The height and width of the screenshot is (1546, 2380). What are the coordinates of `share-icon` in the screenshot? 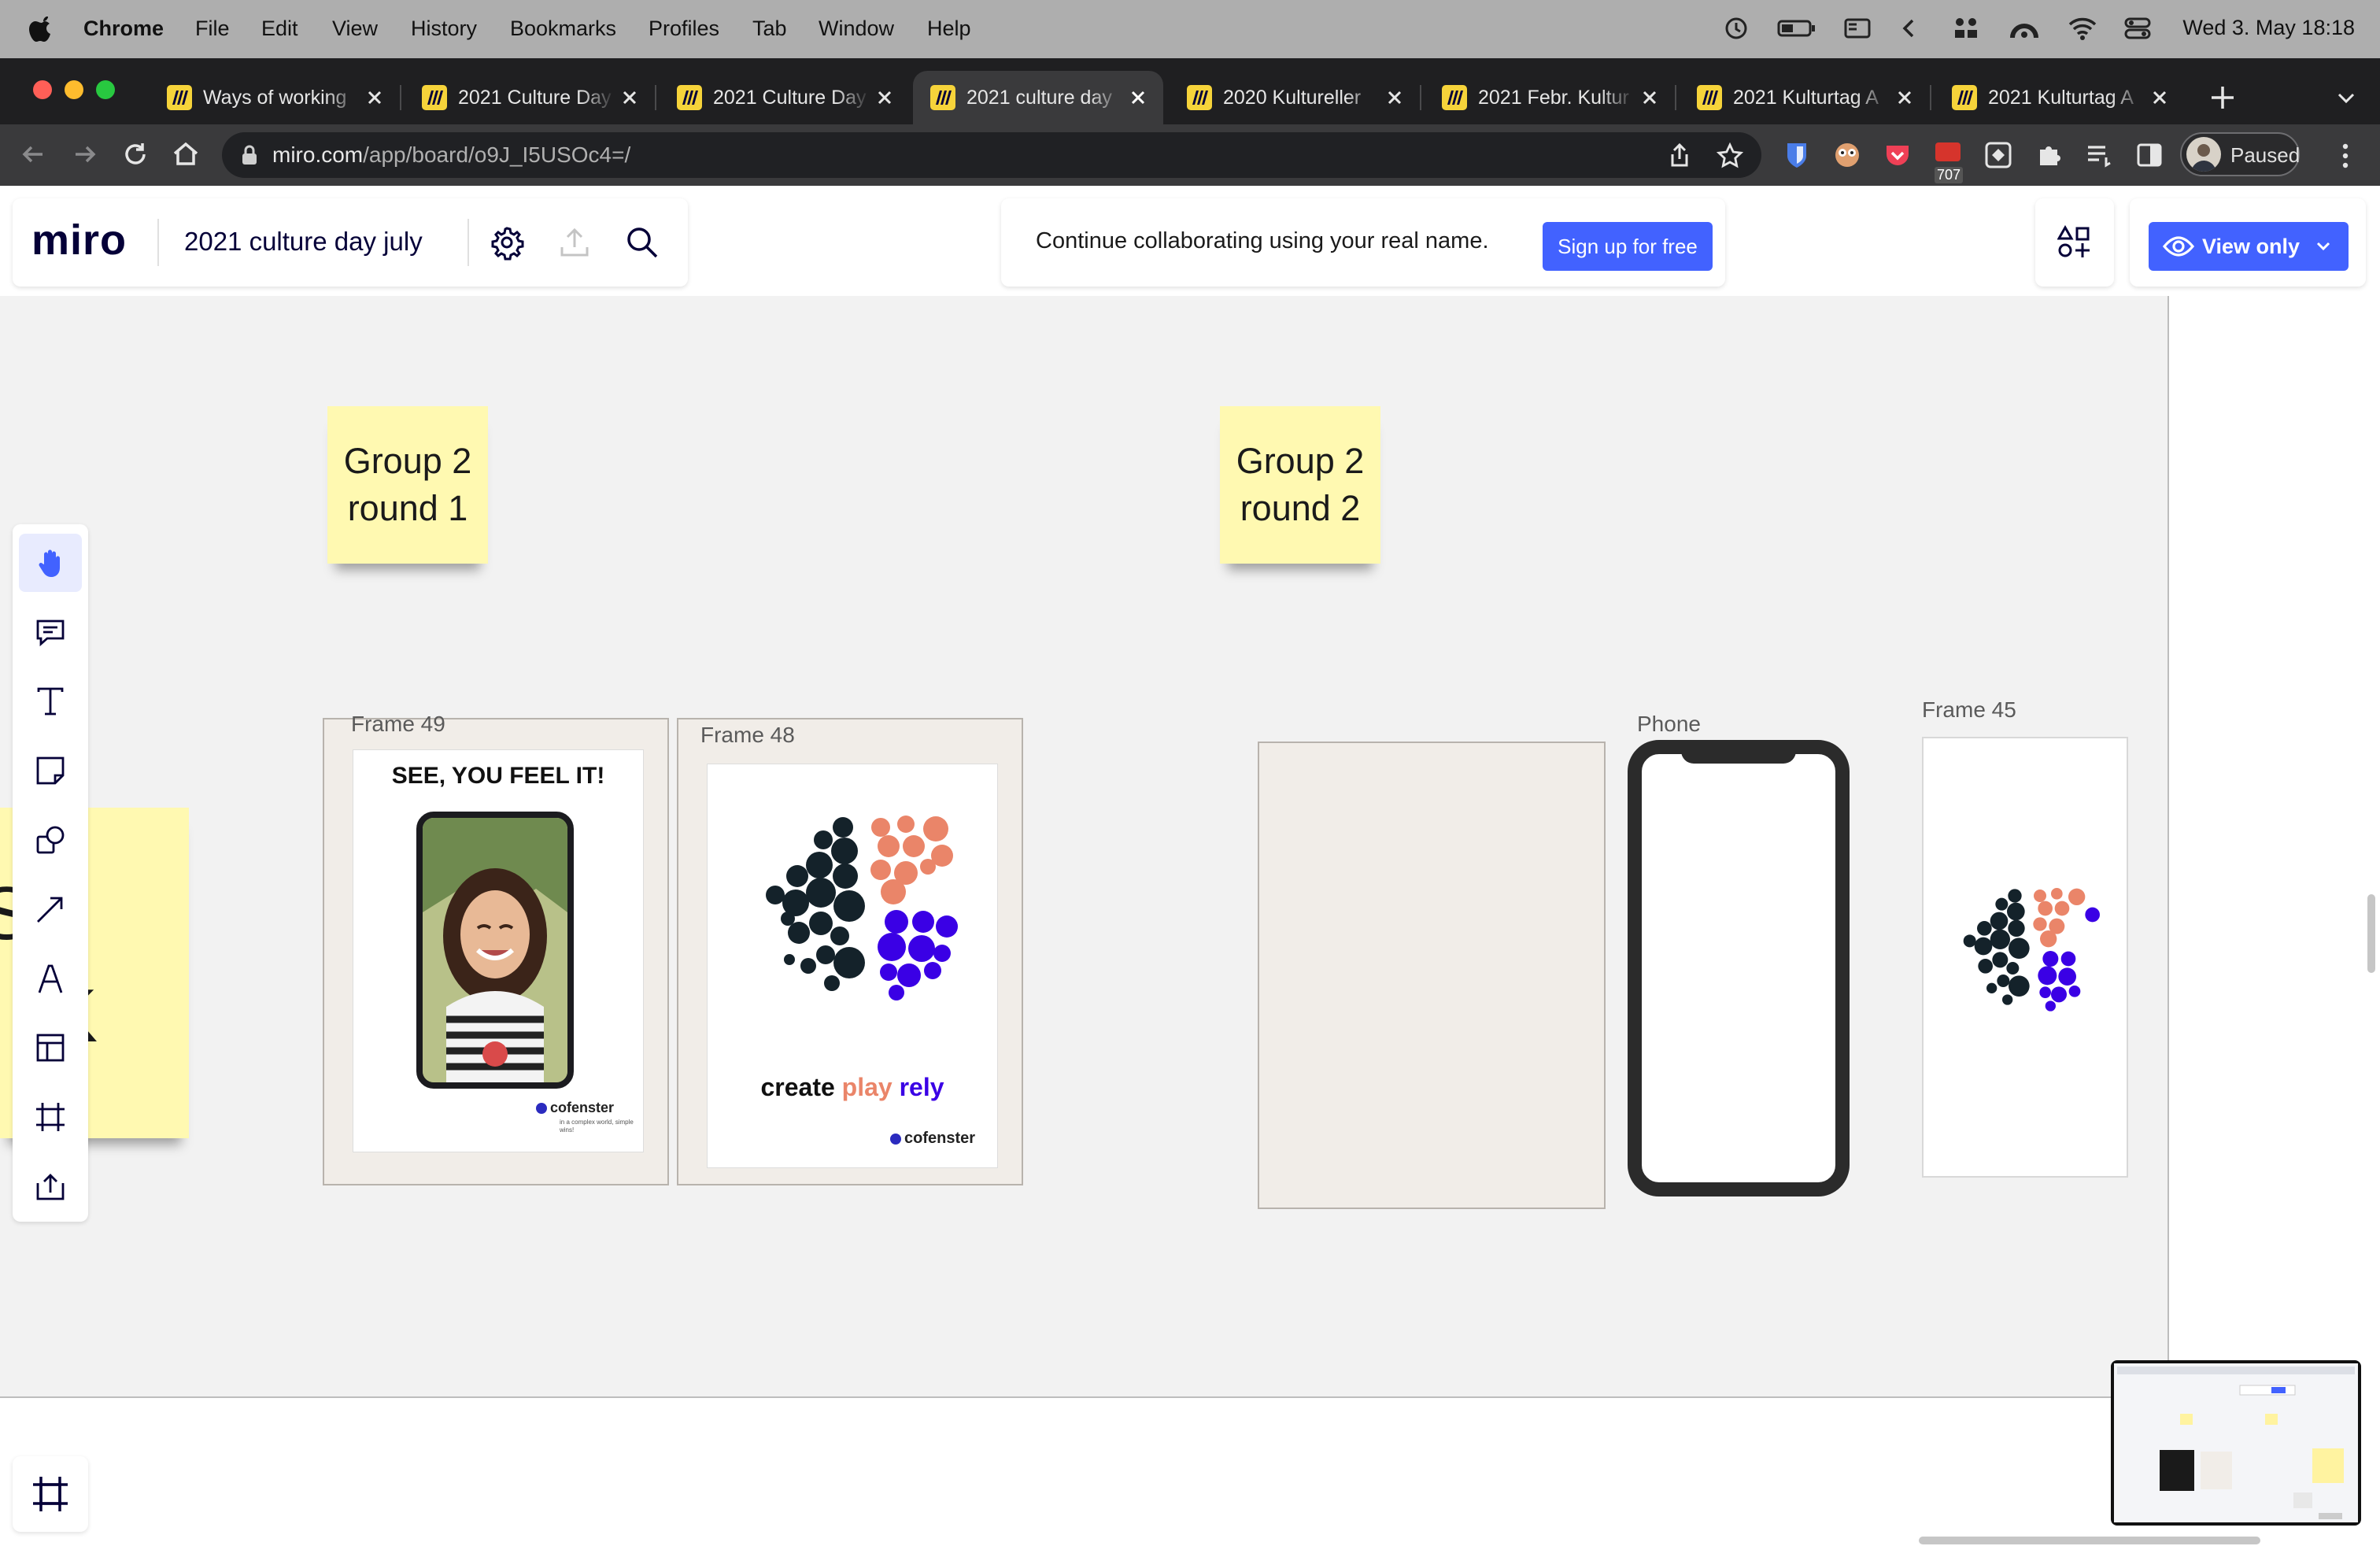 It's located at (1680, 156).